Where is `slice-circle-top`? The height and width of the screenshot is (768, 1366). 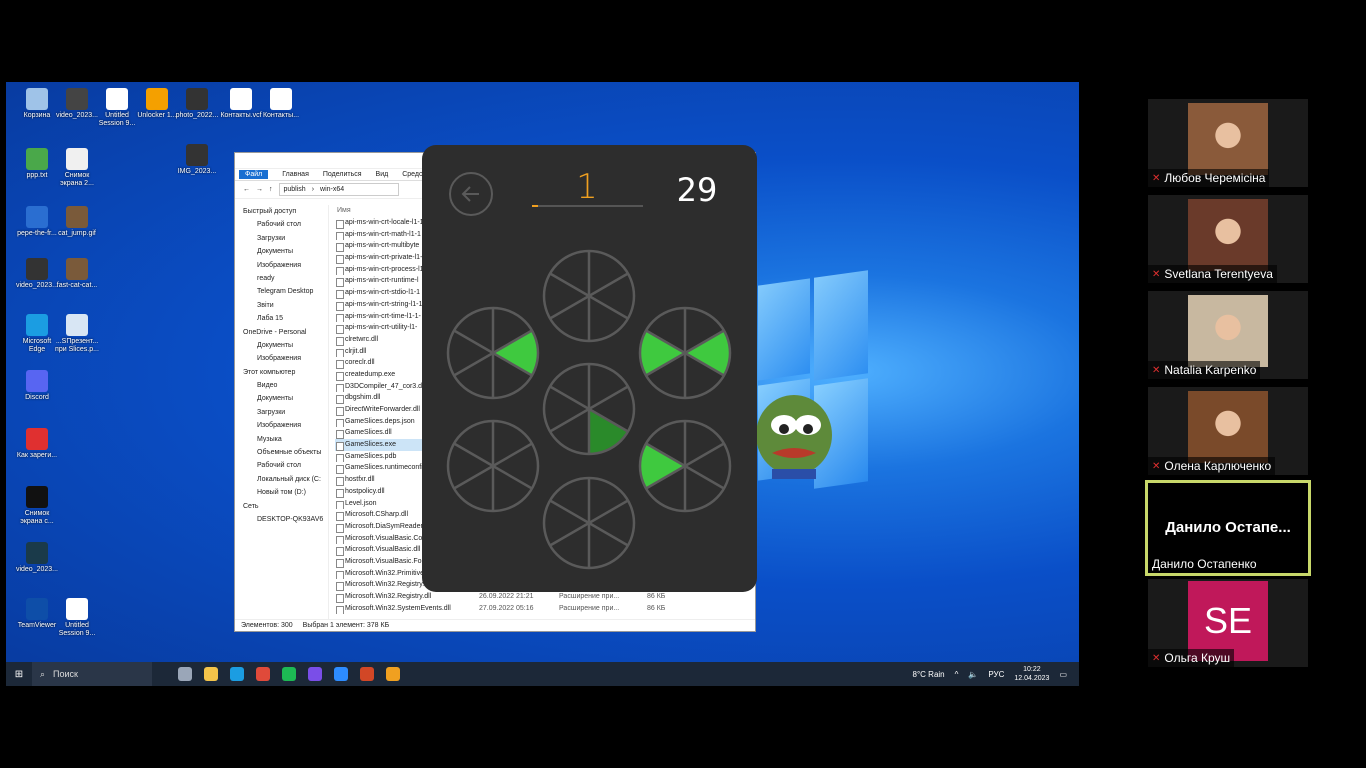
slice-circle-top is located at coordinates (589, 296).